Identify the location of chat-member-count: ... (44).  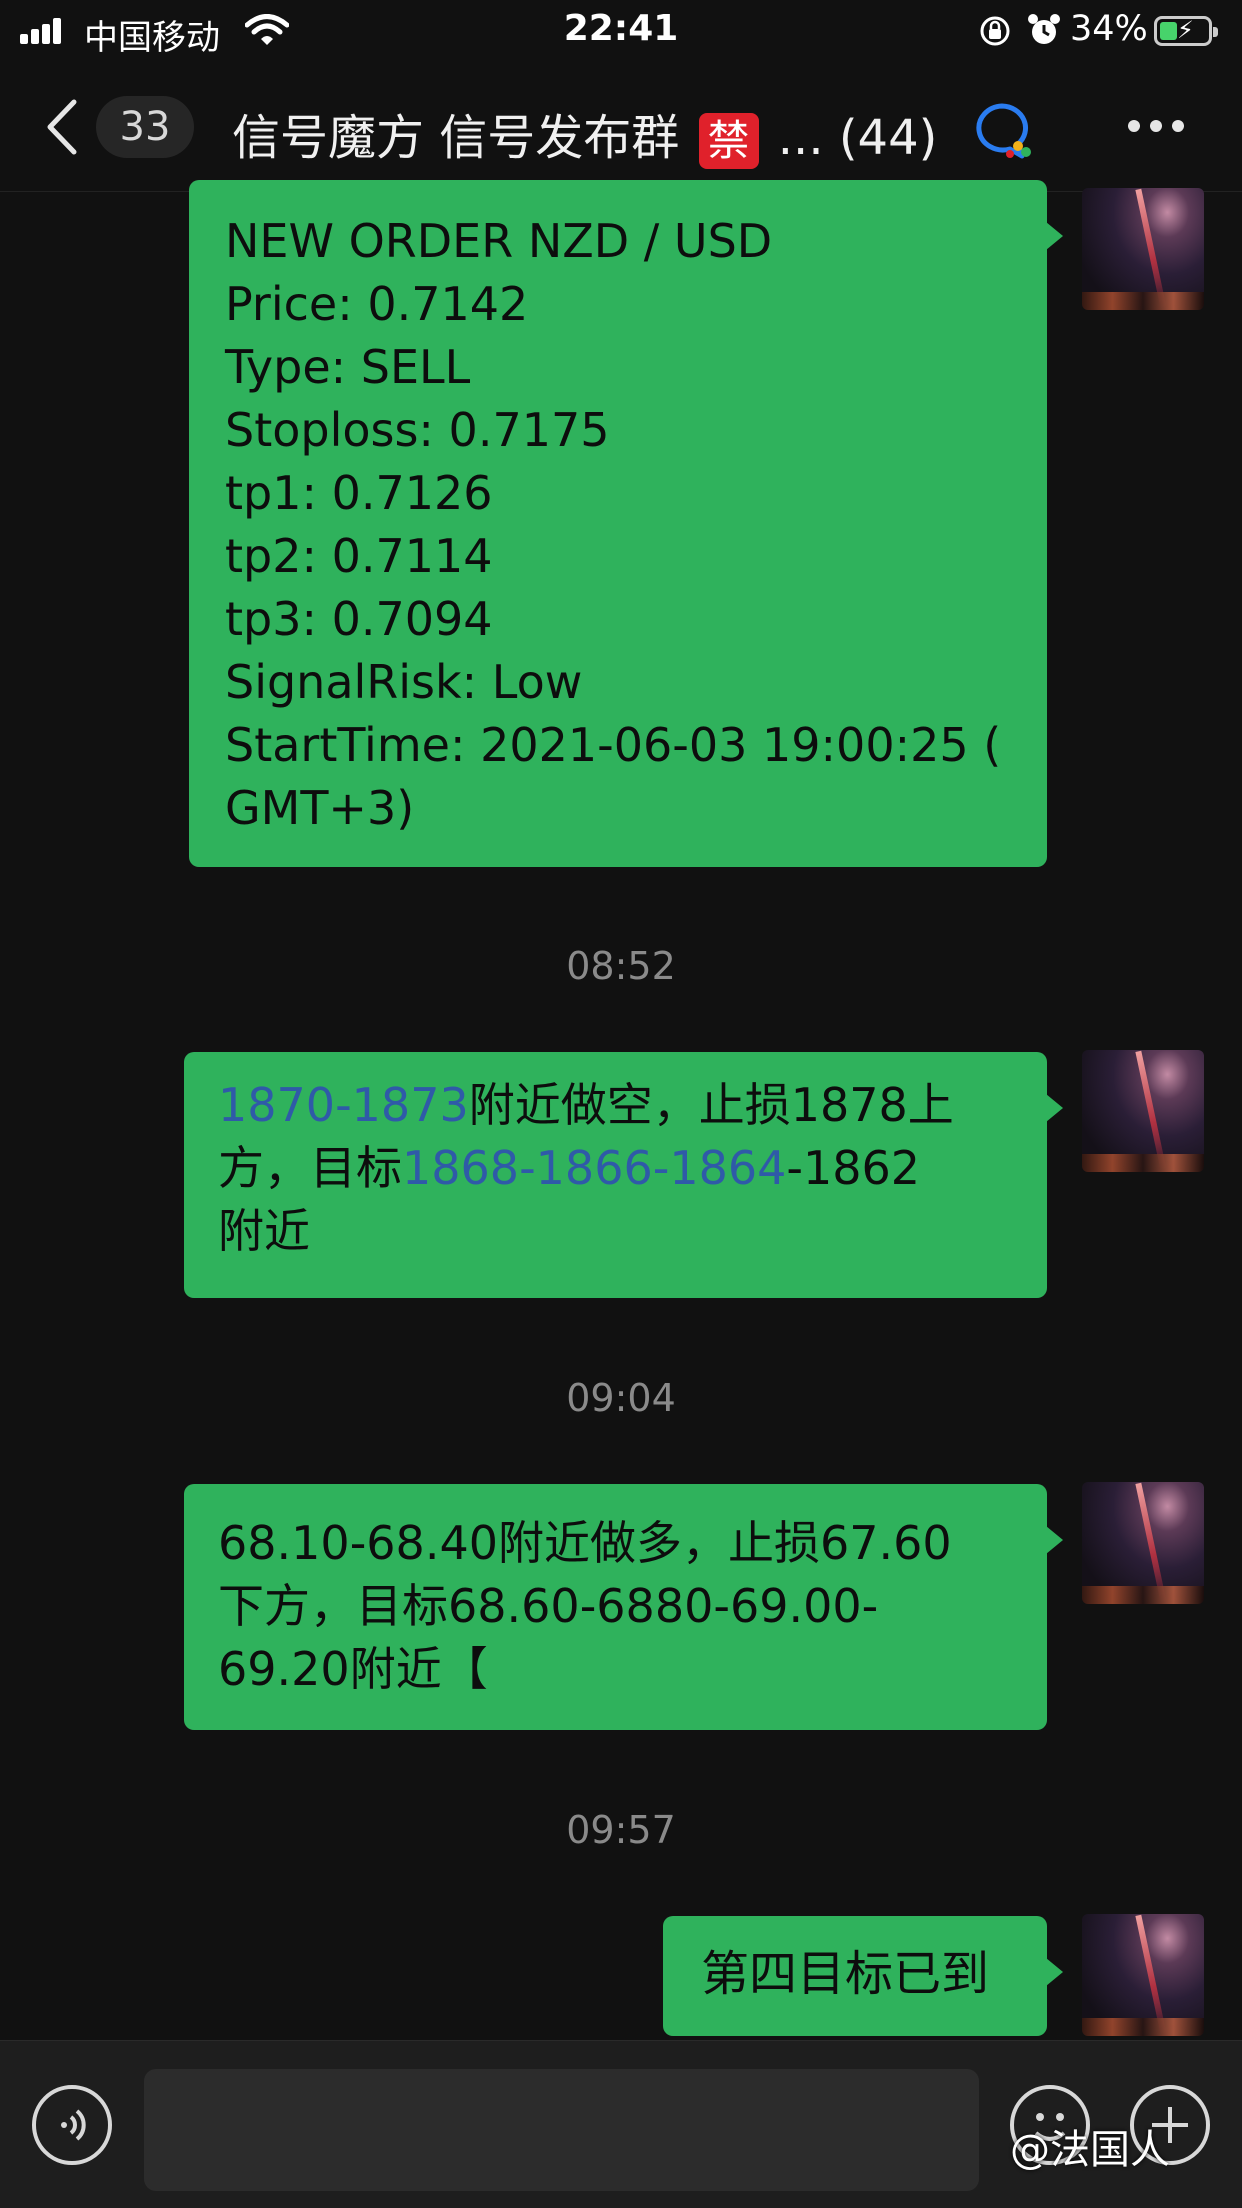
(857, 138).